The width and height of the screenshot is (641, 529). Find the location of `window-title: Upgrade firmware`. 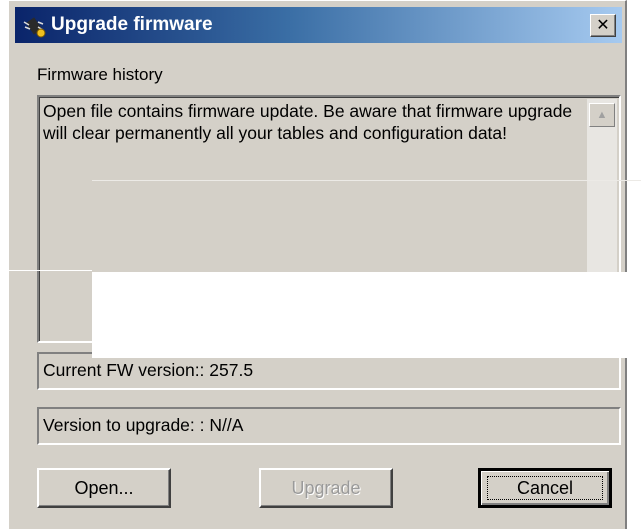

window-title: Upgrade firmware is located at coordinates (132, 24).